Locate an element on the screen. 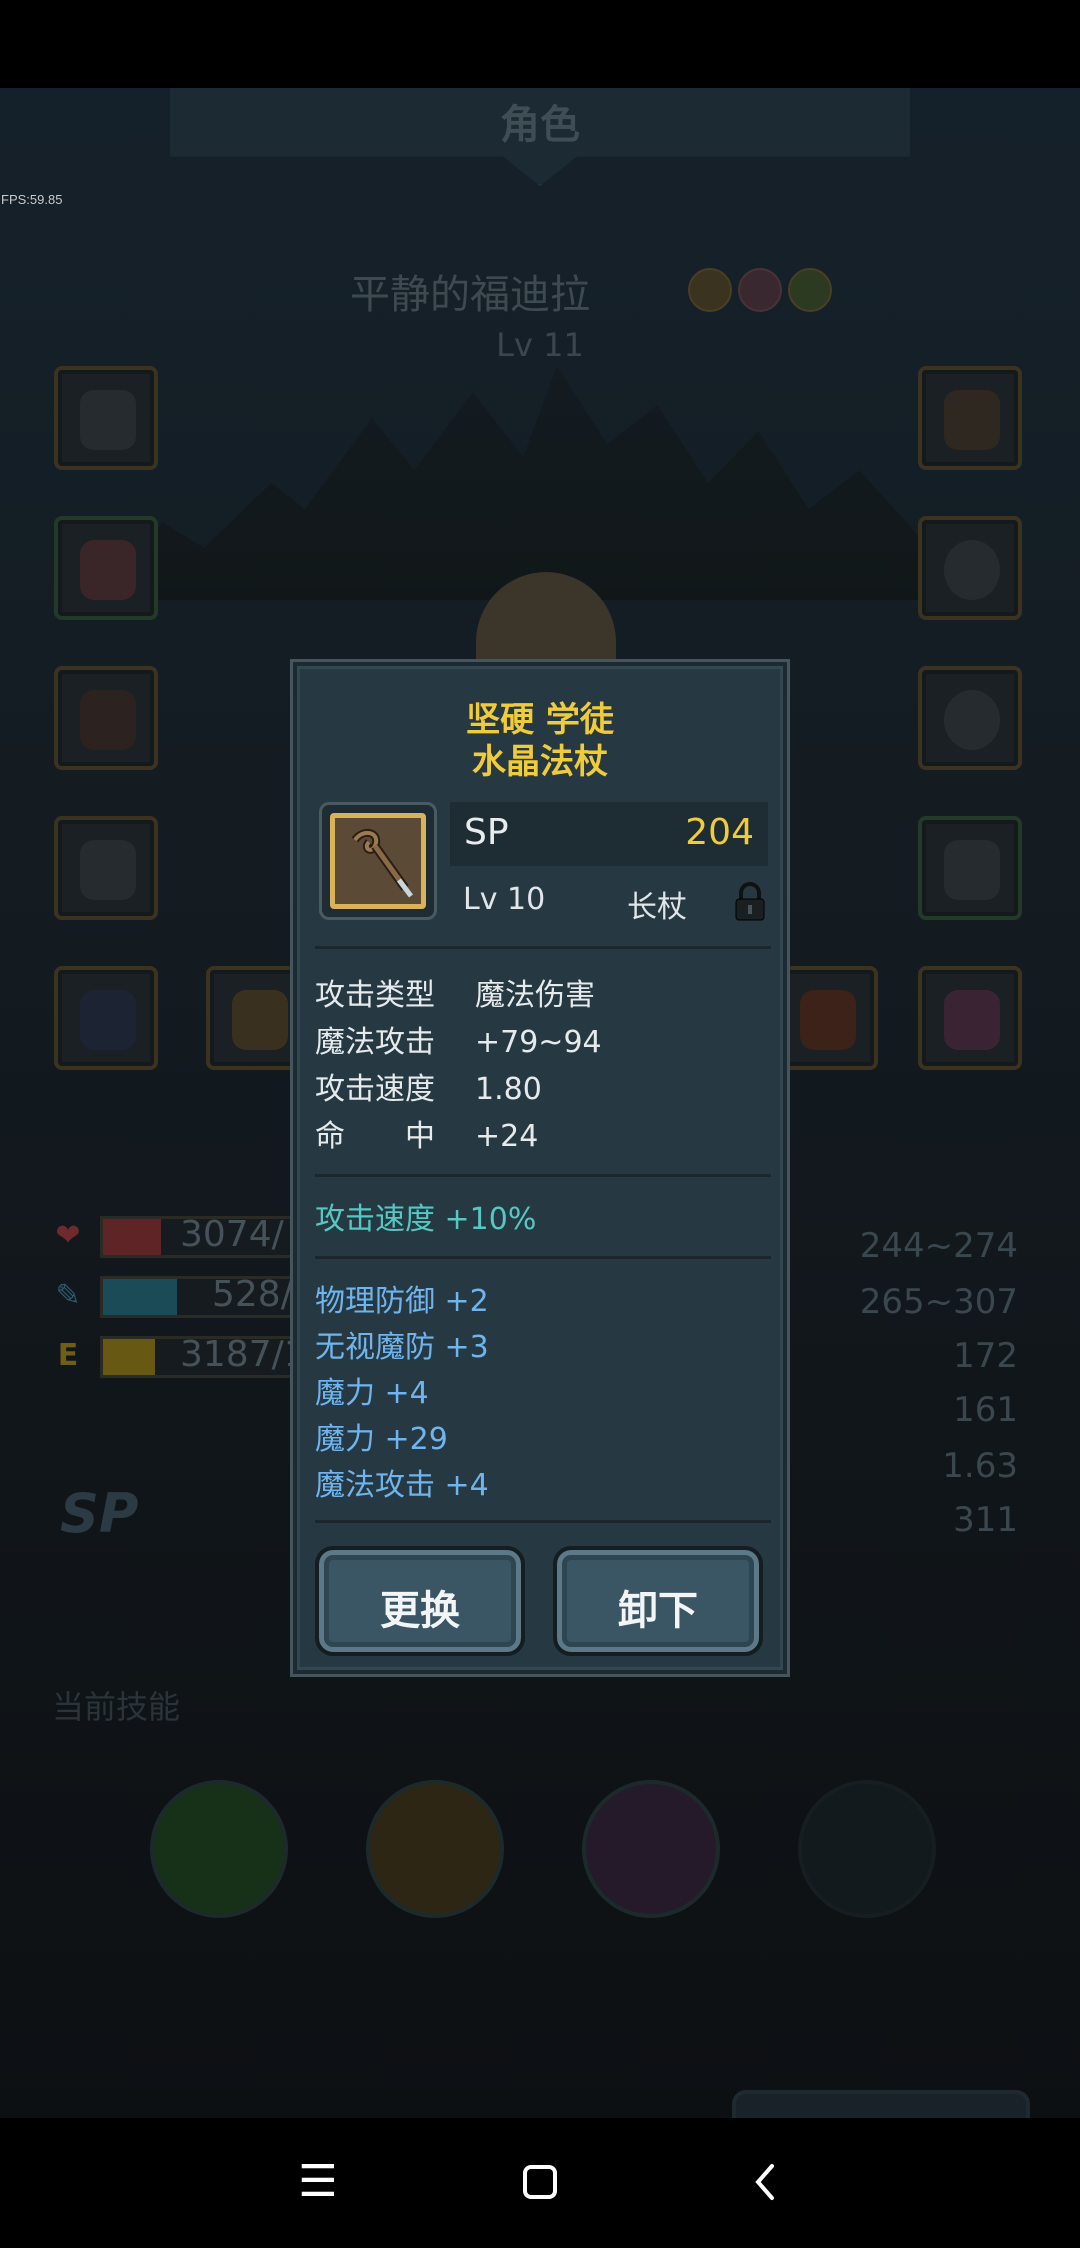  equip-slot-hood is located at coordinates (106, 418).